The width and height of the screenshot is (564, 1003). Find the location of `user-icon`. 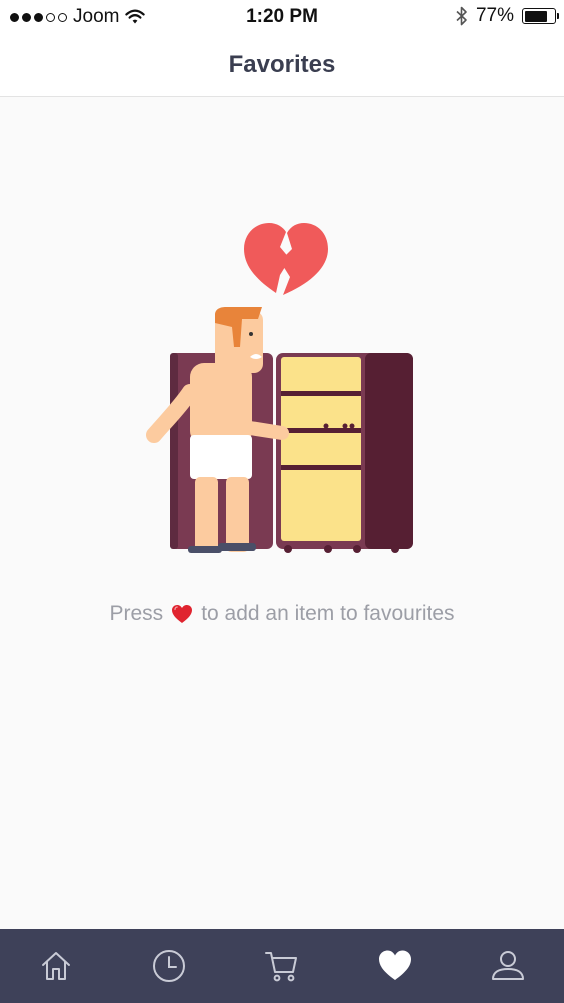

user-icon is located at coordinates (507, 965).